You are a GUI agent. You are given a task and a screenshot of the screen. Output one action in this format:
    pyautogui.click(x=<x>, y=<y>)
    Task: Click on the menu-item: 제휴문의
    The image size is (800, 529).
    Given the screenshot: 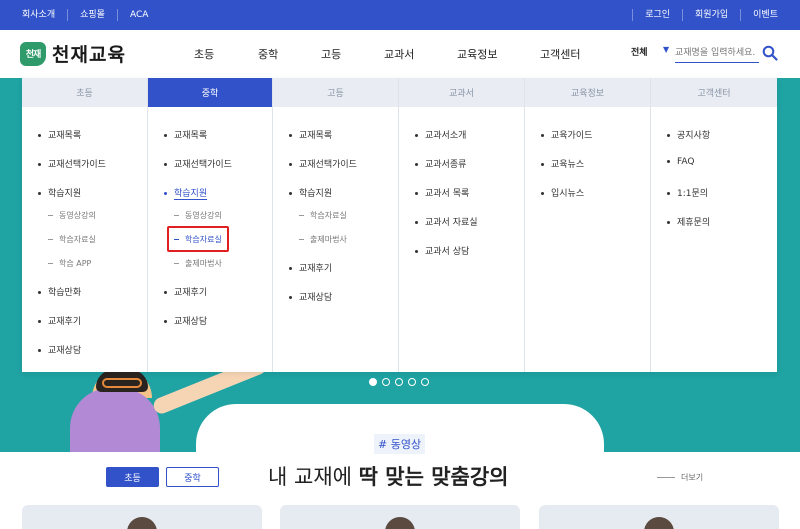 What is the action you would take?
    pyautogui.click(x=688, y=221)
    